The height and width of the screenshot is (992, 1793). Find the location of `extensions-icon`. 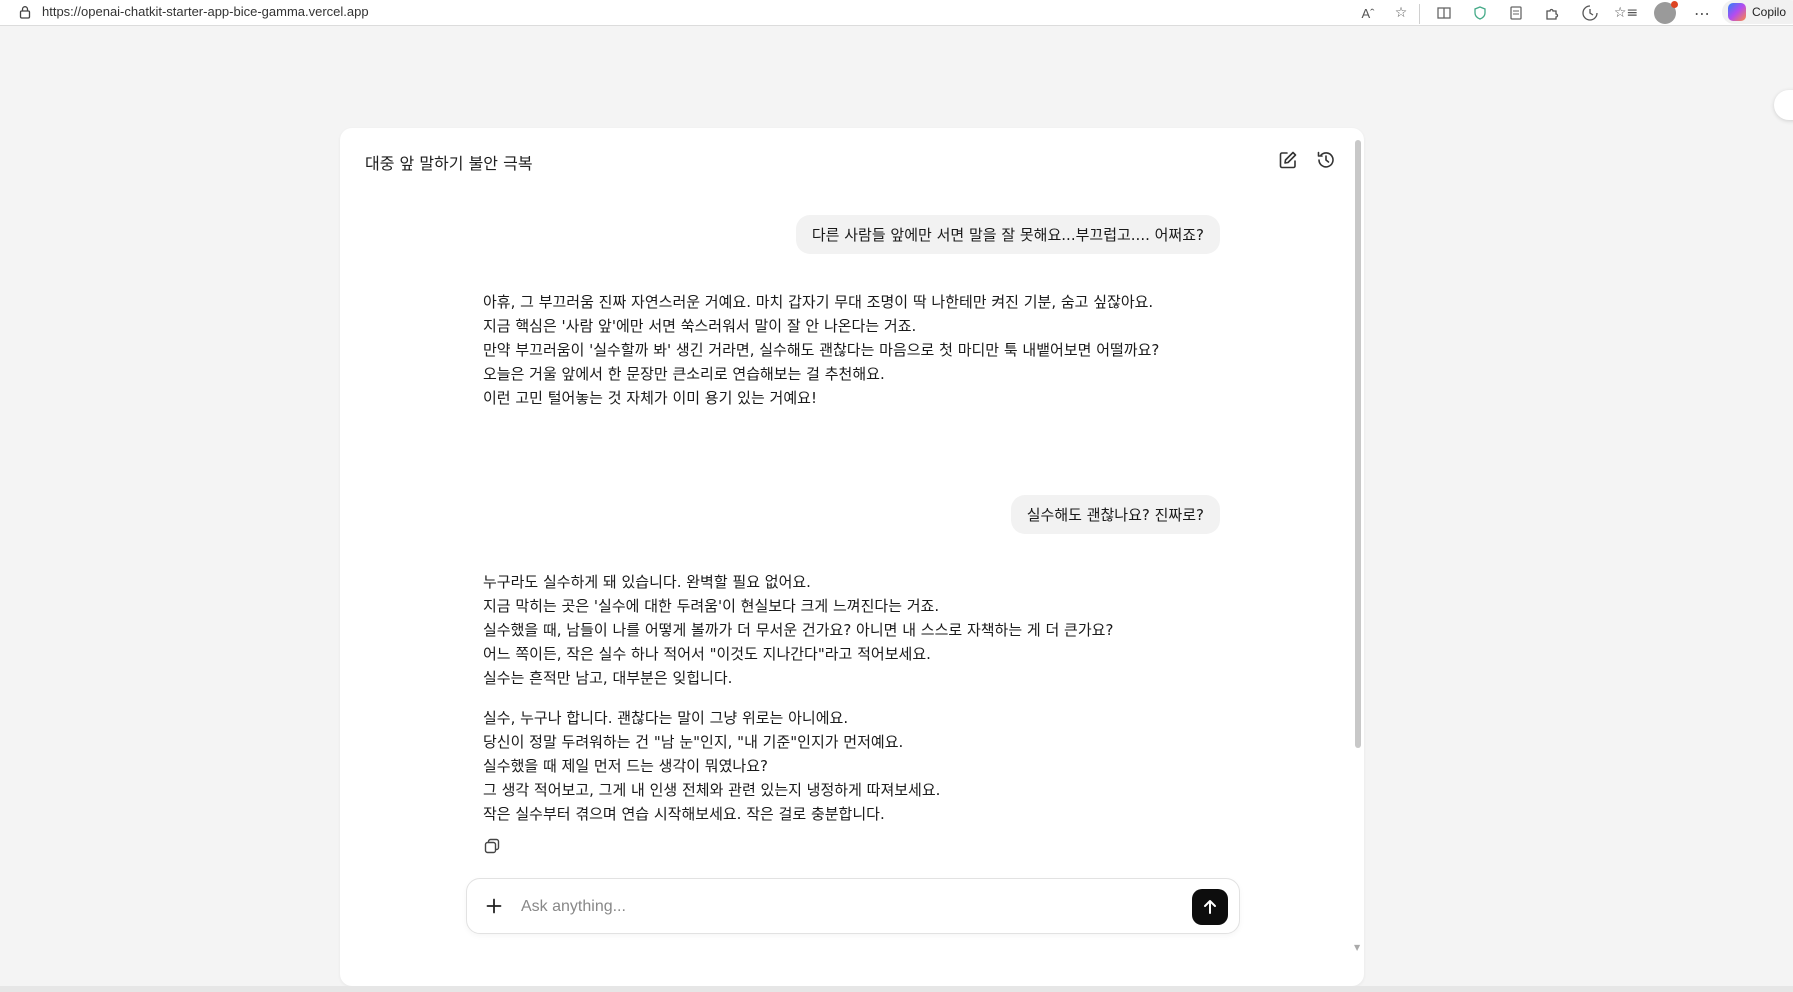

extensions-icon is located at coordinates (1552, 13).